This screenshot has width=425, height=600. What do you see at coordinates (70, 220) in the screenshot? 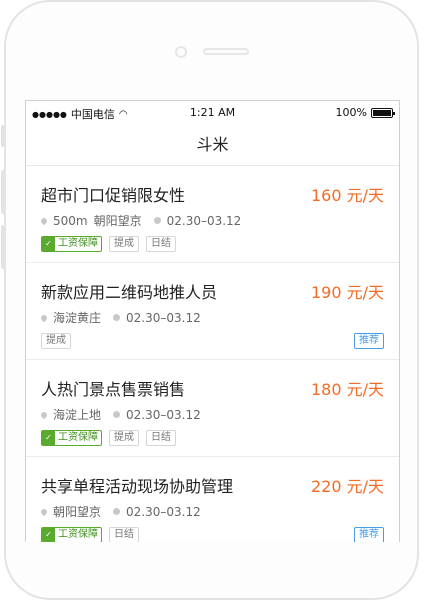
I see `job-distance: 500m` at bounding box center [70, 220].